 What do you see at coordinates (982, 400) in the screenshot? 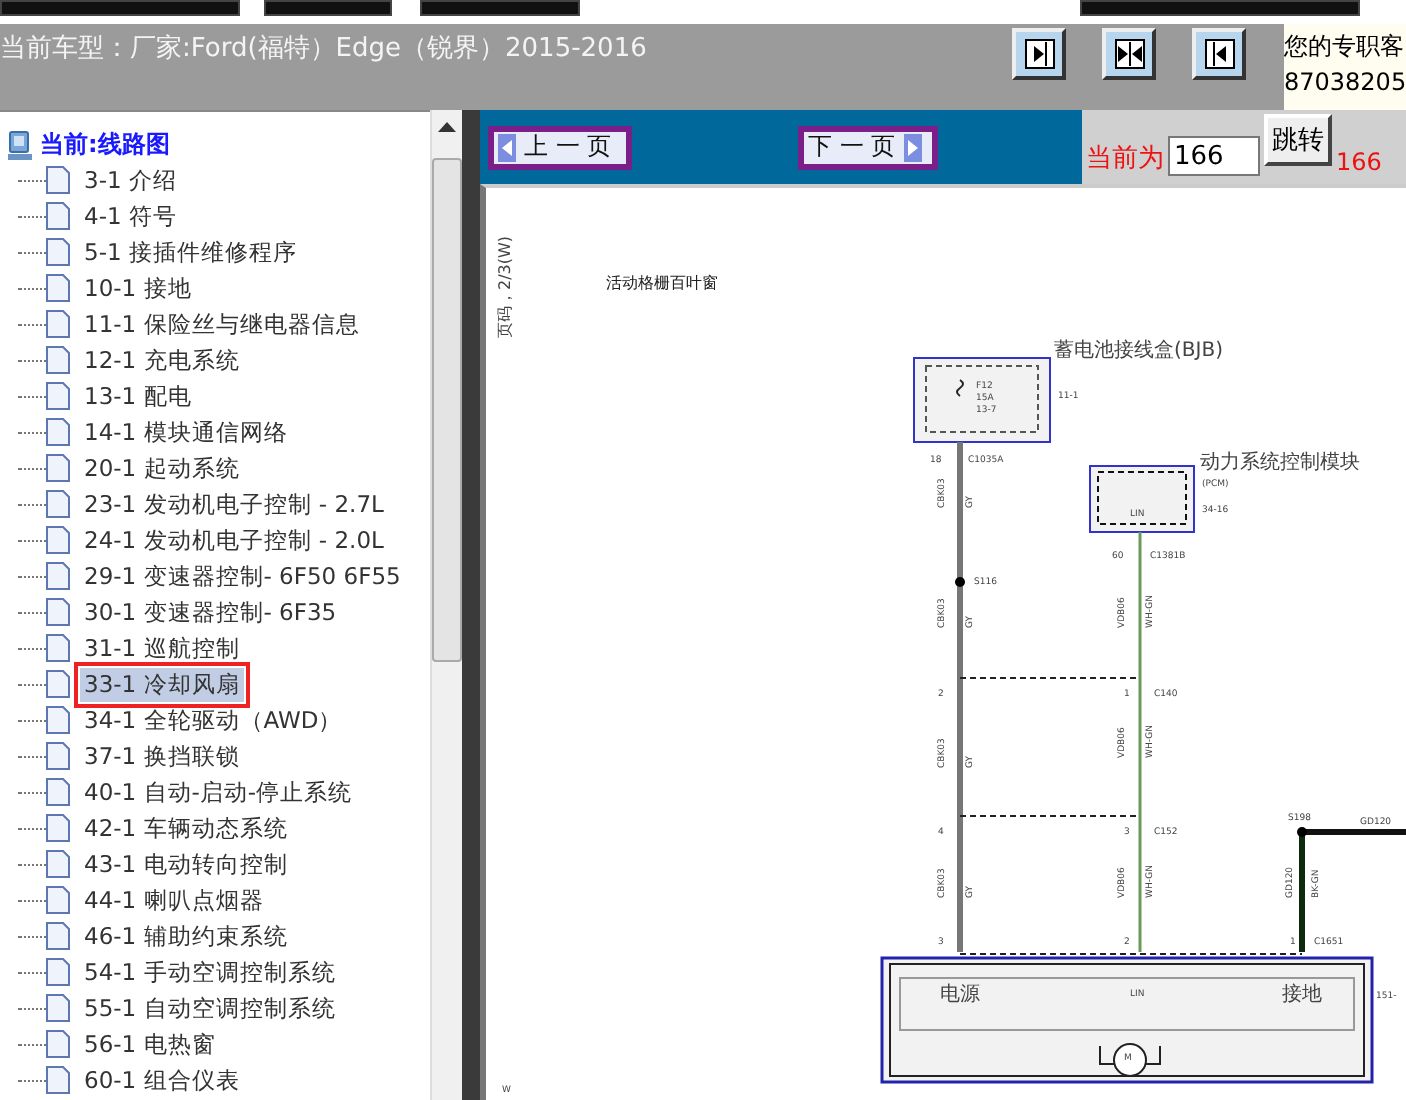
I see `fuse-box` at bounding box center [982, 400].